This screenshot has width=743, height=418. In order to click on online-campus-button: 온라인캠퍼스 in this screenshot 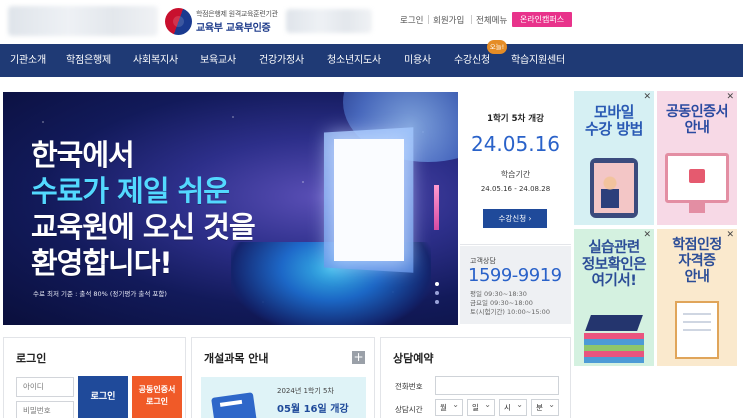, I will do `click(542, 19)`.